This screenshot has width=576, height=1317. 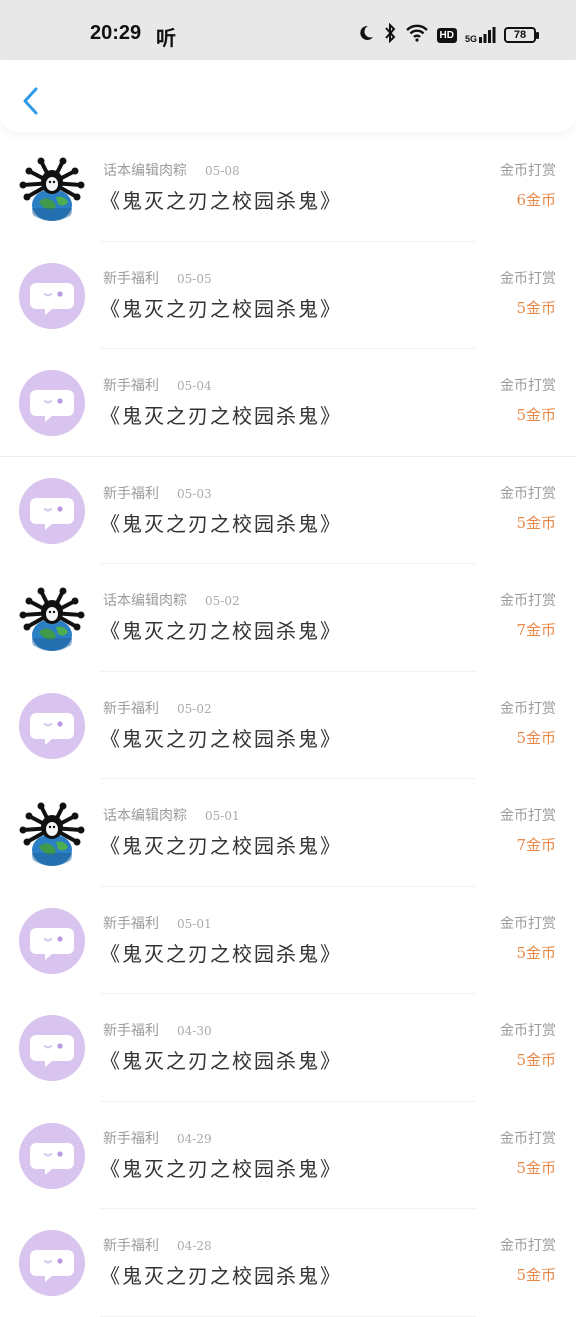 What do you see at coordinates (194, 386) in the screenshot?
I see `record-date: 05-04` at bounding box center [194, 386].